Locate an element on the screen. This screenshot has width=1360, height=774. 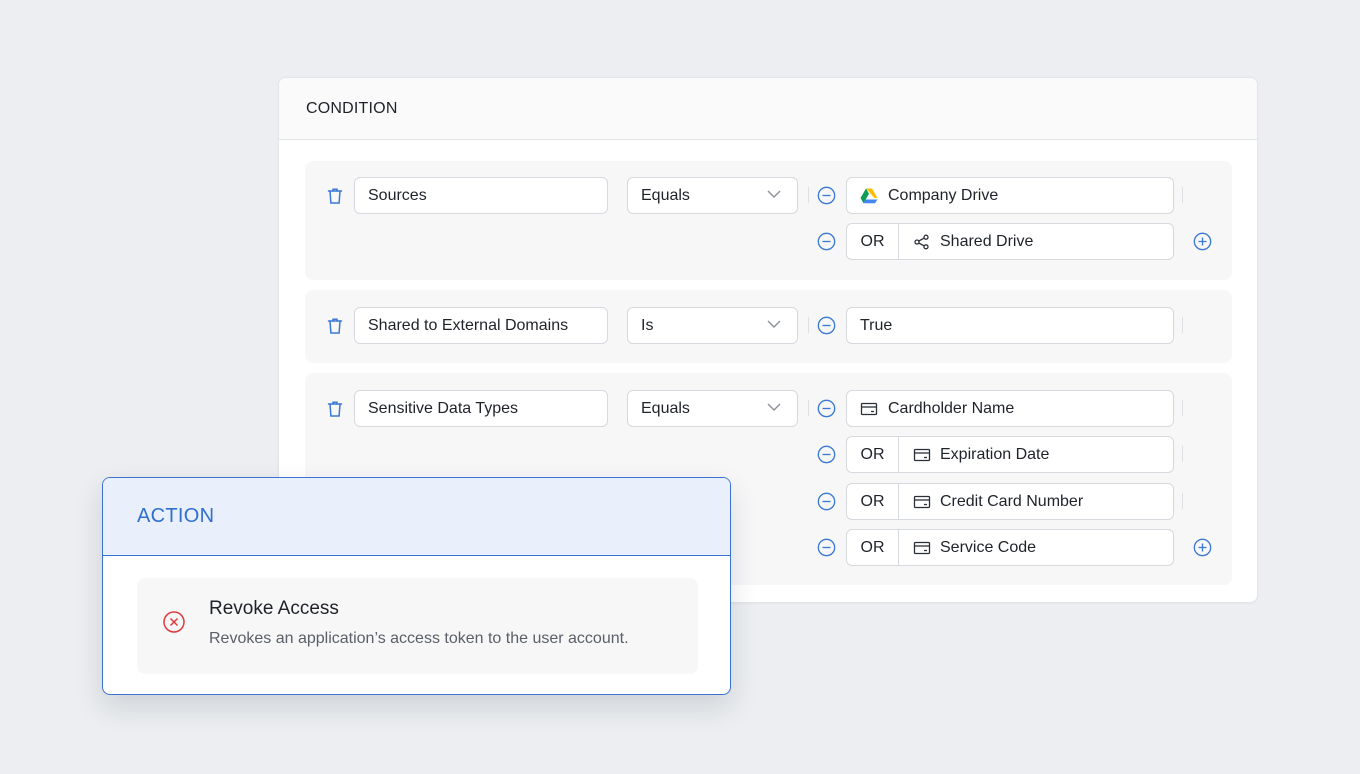
revoke-x-circle-icon is located at coordinates (174, 622).